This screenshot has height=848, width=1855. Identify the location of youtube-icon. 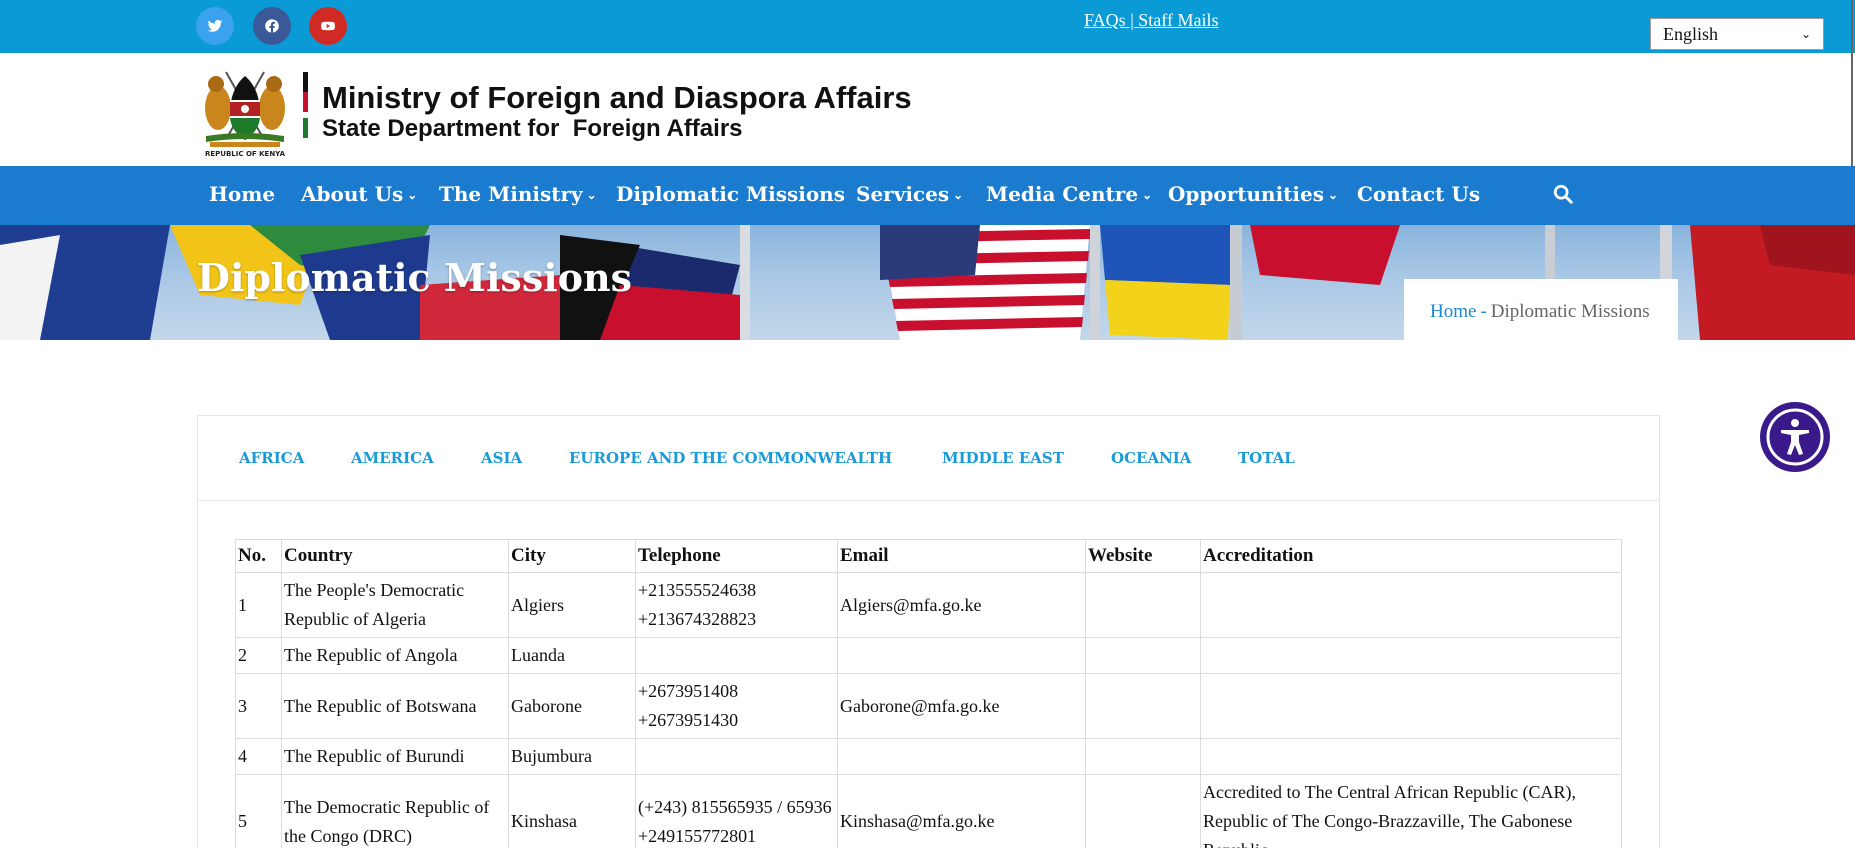
(328, 26).